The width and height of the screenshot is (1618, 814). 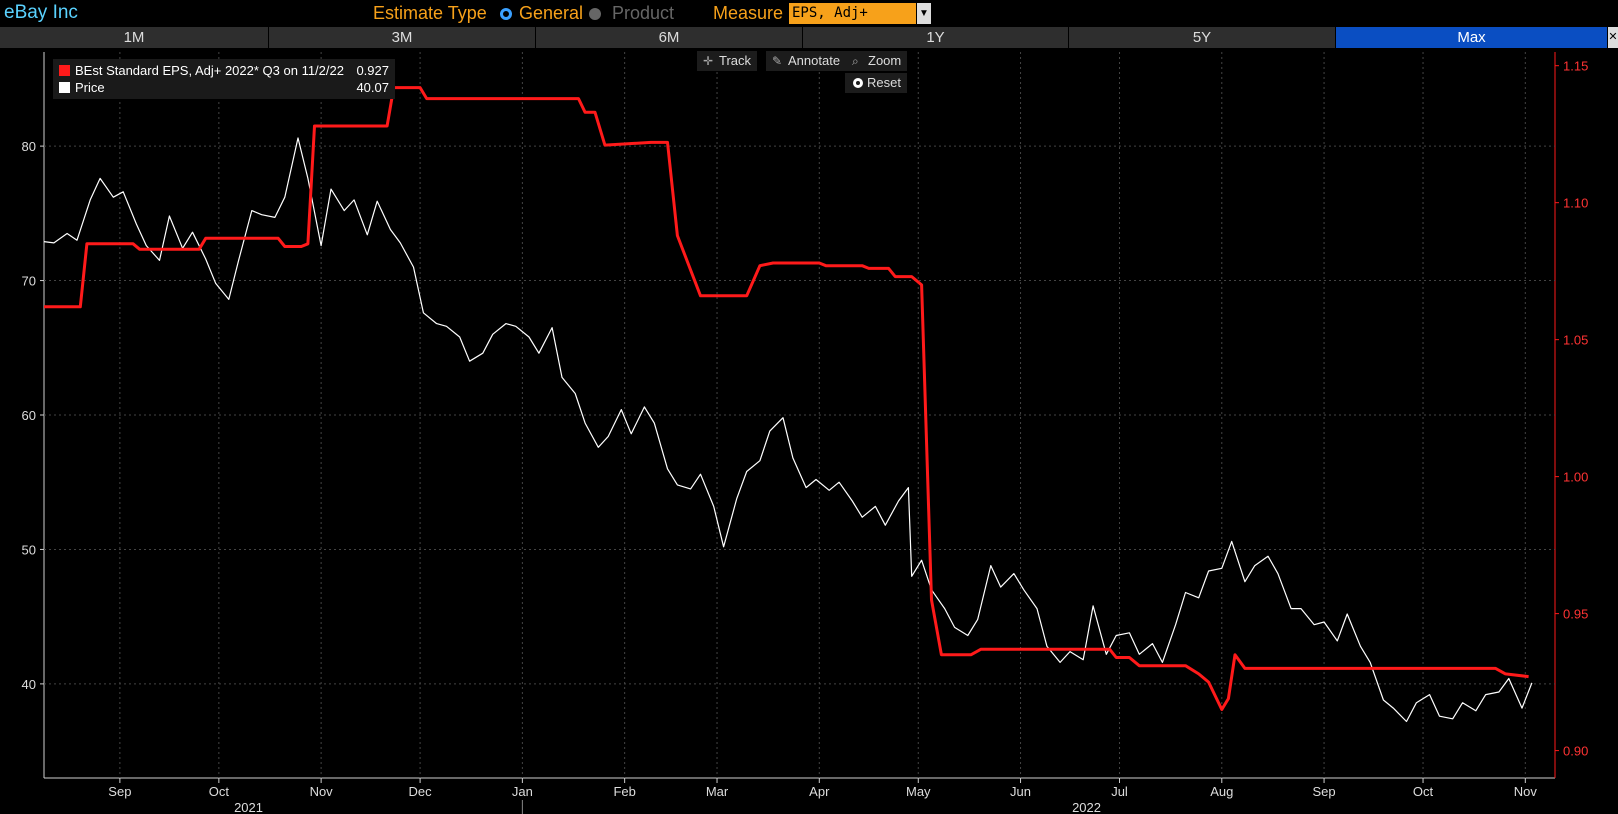 What do you see at coordinates (29, 281) in the screenshot?
I see `left-tick-label: 70` at bounding box center [29, 281].